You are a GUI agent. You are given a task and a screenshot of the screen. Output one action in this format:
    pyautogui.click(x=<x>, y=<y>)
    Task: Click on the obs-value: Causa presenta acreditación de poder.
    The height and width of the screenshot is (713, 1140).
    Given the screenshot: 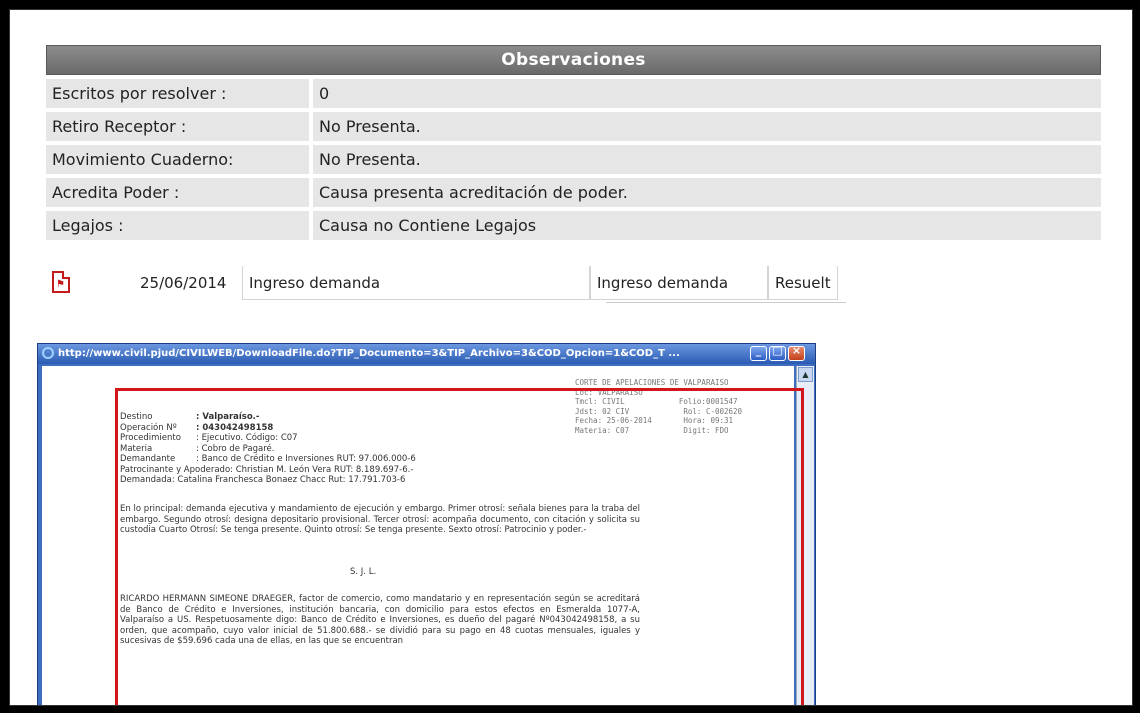 What is the action you would take?
    pyautogui.click(x=707, y=192)
    